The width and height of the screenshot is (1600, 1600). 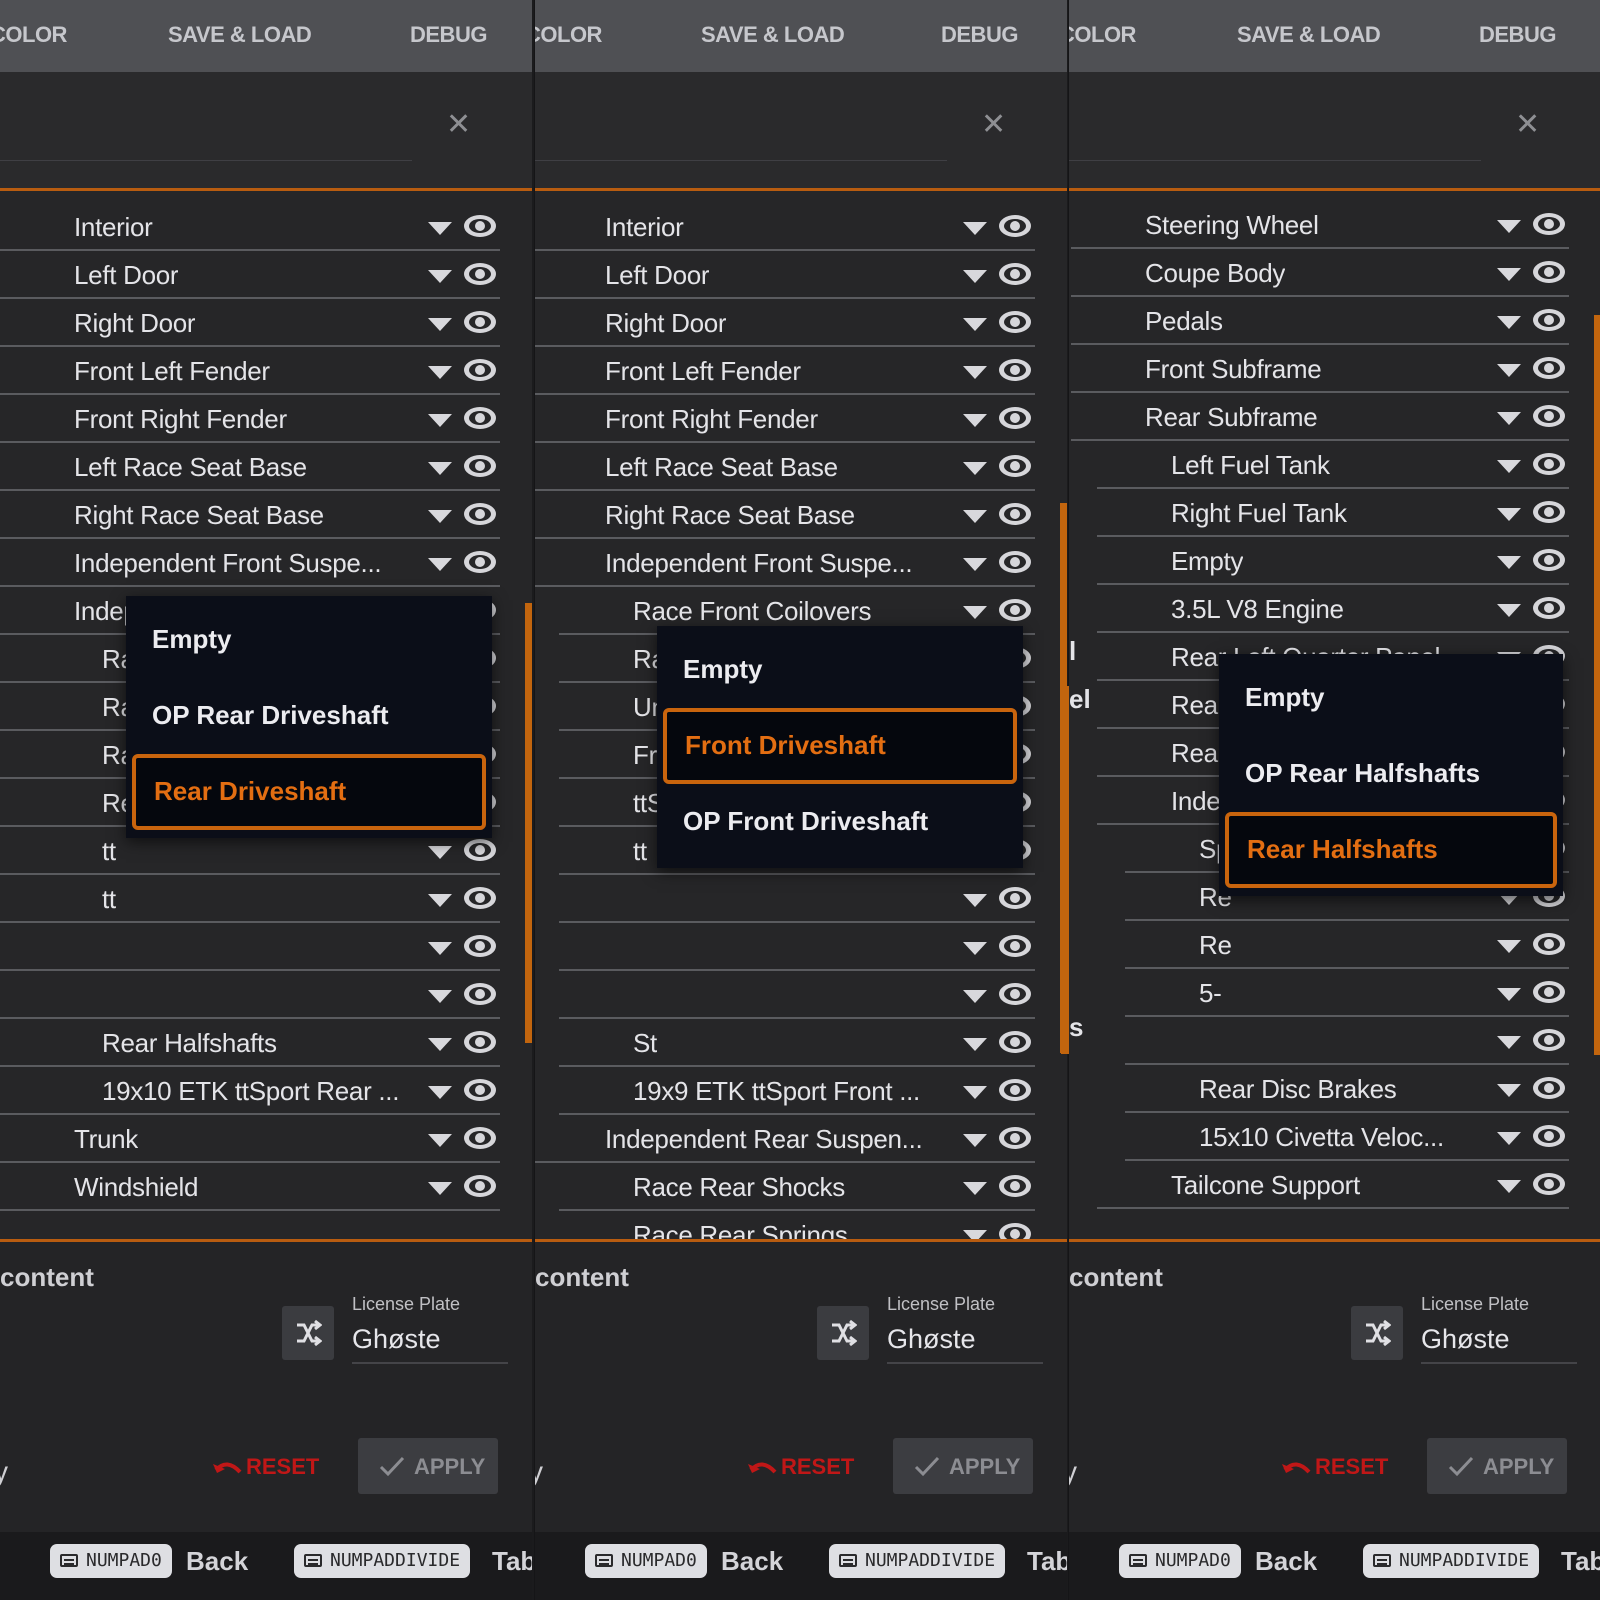 What do you see at coordinates (266, 1187) in the screenshot?
I see `part-row: Windshield` at bounding box center [266, 1187].